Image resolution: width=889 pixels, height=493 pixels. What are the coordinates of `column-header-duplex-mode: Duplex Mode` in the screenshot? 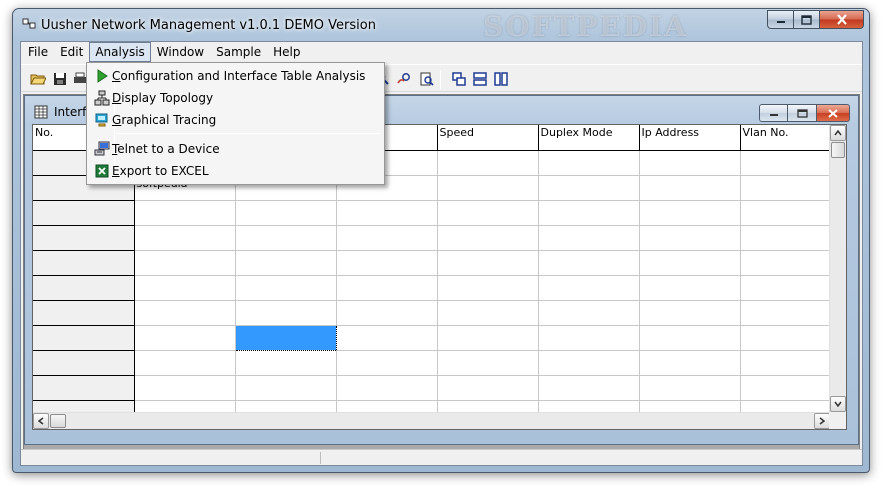 It's located at (589, 138).